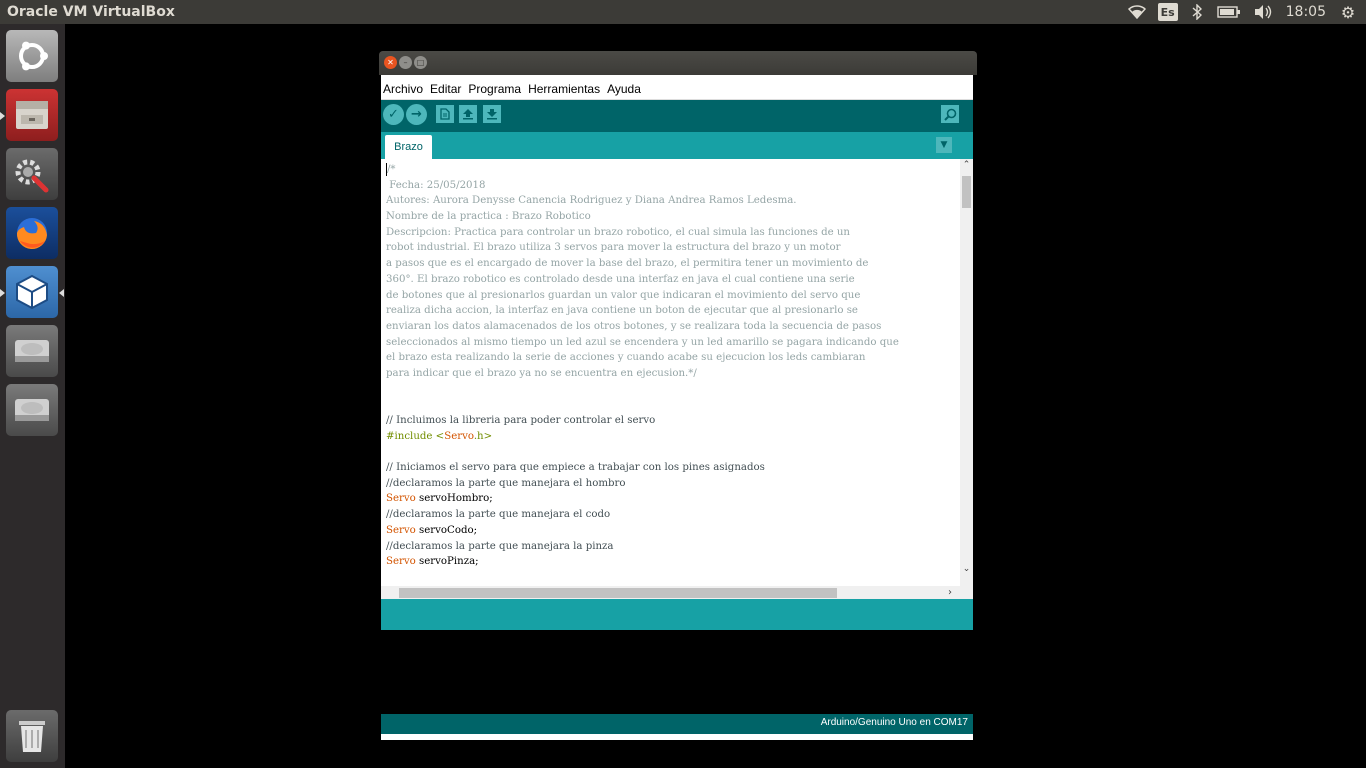  What do you see at coordinates (966, 569) in the screenshot?
I see `scroll-down-arrow-icon: ⌄` at bounding box center [966, 569].